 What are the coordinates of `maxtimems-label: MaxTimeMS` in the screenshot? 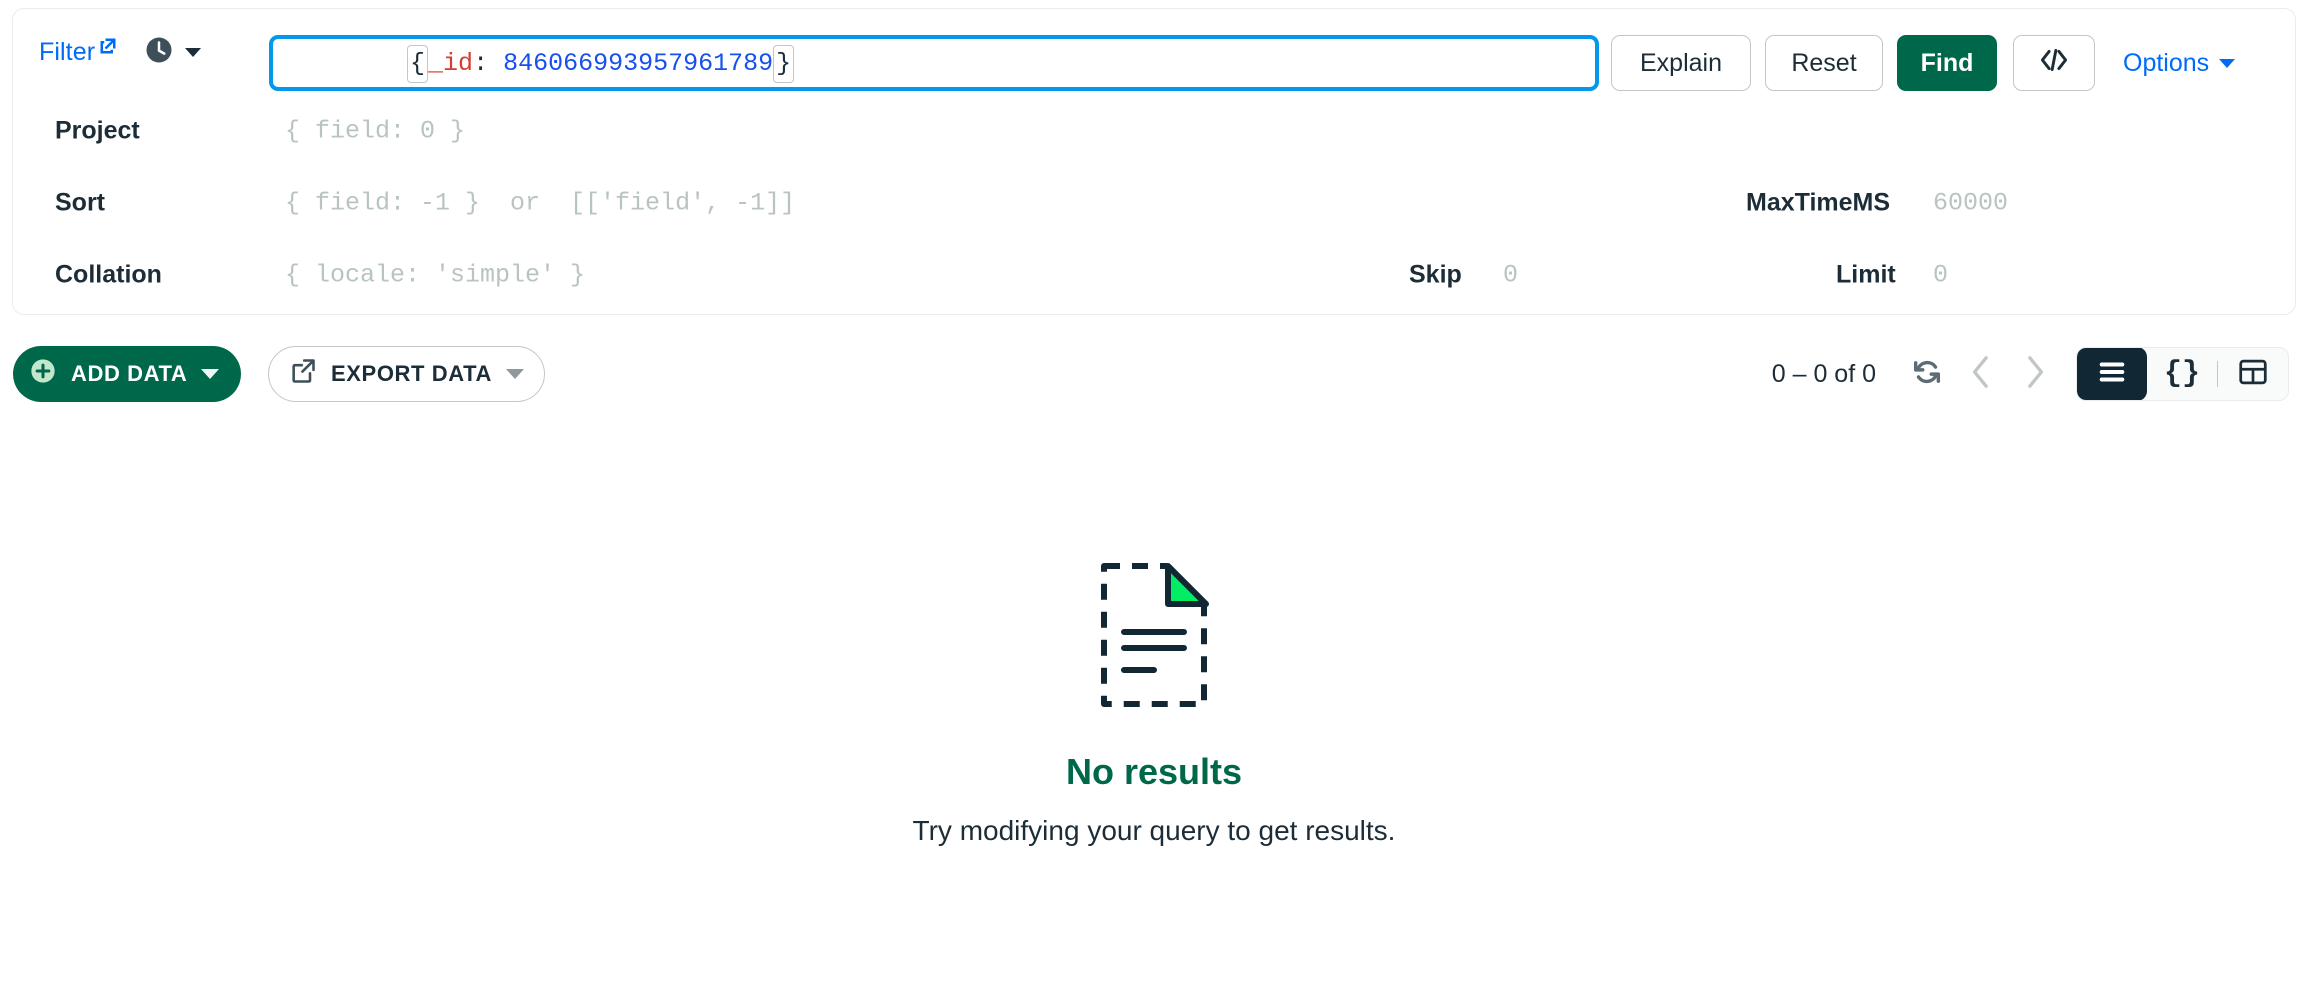 It's located at (1818, 202).